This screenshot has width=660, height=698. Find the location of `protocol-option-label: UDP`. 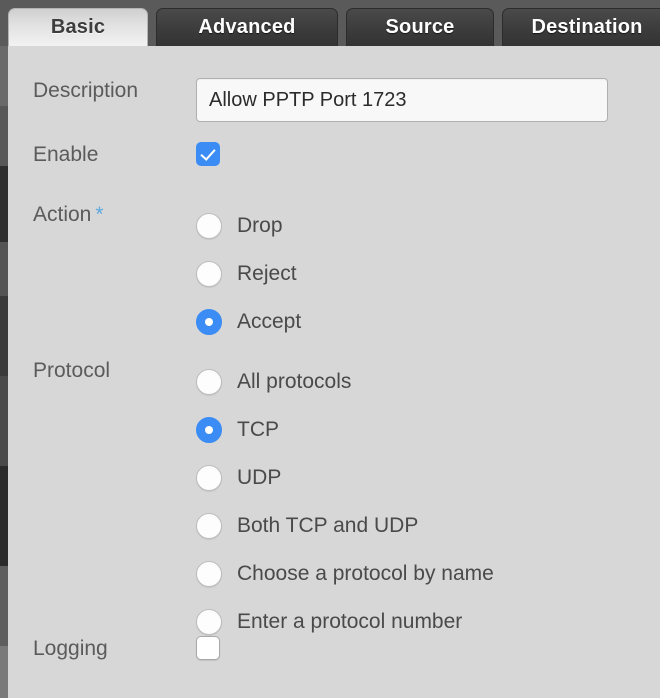

protocol-option-label: UDP is located at coordinates (259, 477).